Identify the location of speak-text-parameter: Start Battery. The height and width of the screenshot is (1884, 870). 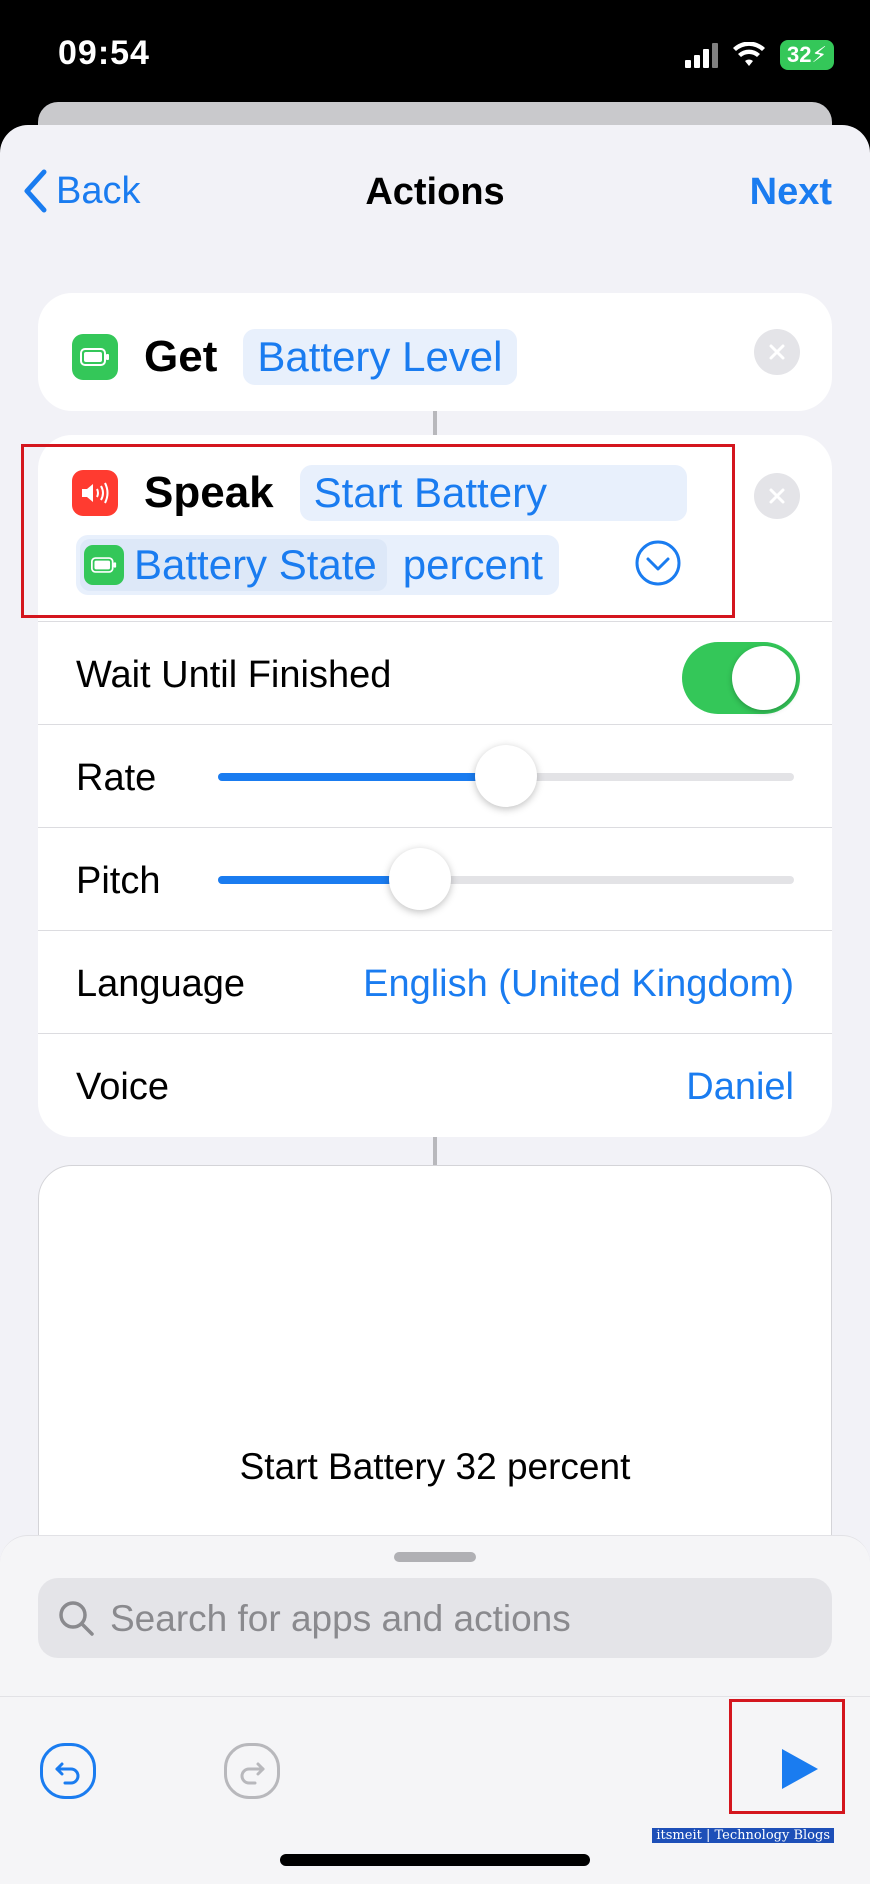
(493, 493).